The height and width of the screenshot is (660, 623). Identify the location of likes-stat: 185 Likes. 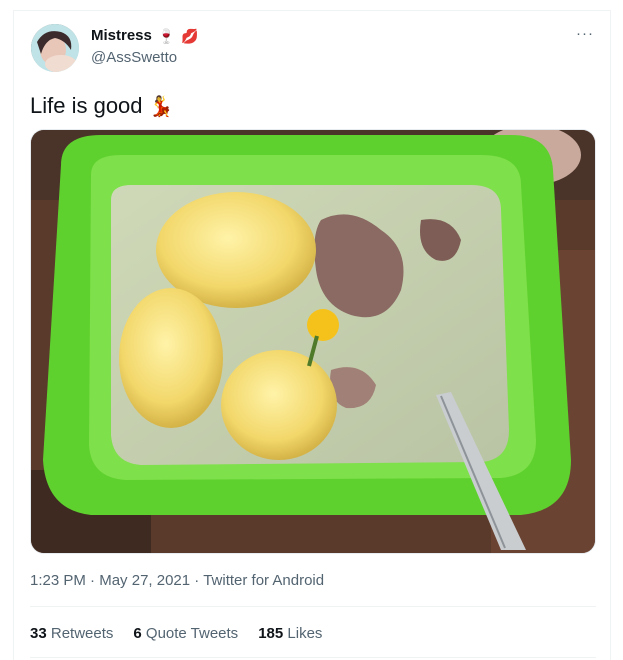
(290, 633).